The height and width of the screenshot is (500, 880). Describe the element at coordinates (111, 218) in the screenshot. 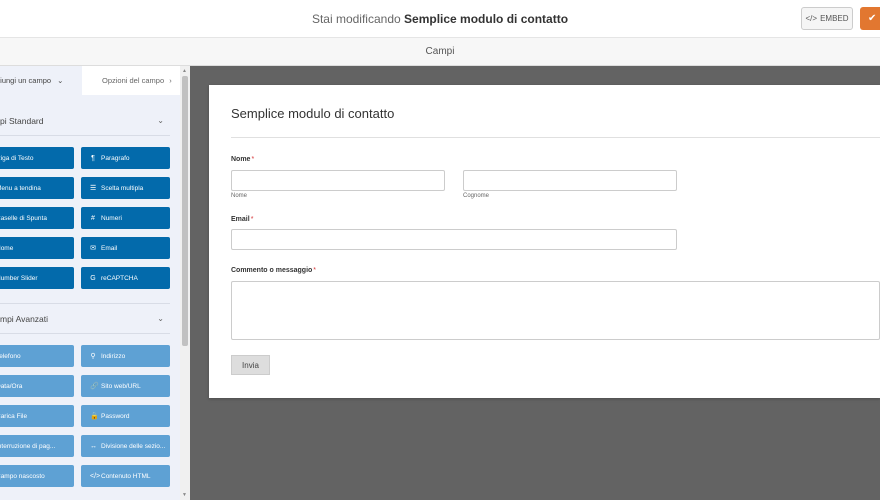

I see `field-button-label: Numeri` at that location.